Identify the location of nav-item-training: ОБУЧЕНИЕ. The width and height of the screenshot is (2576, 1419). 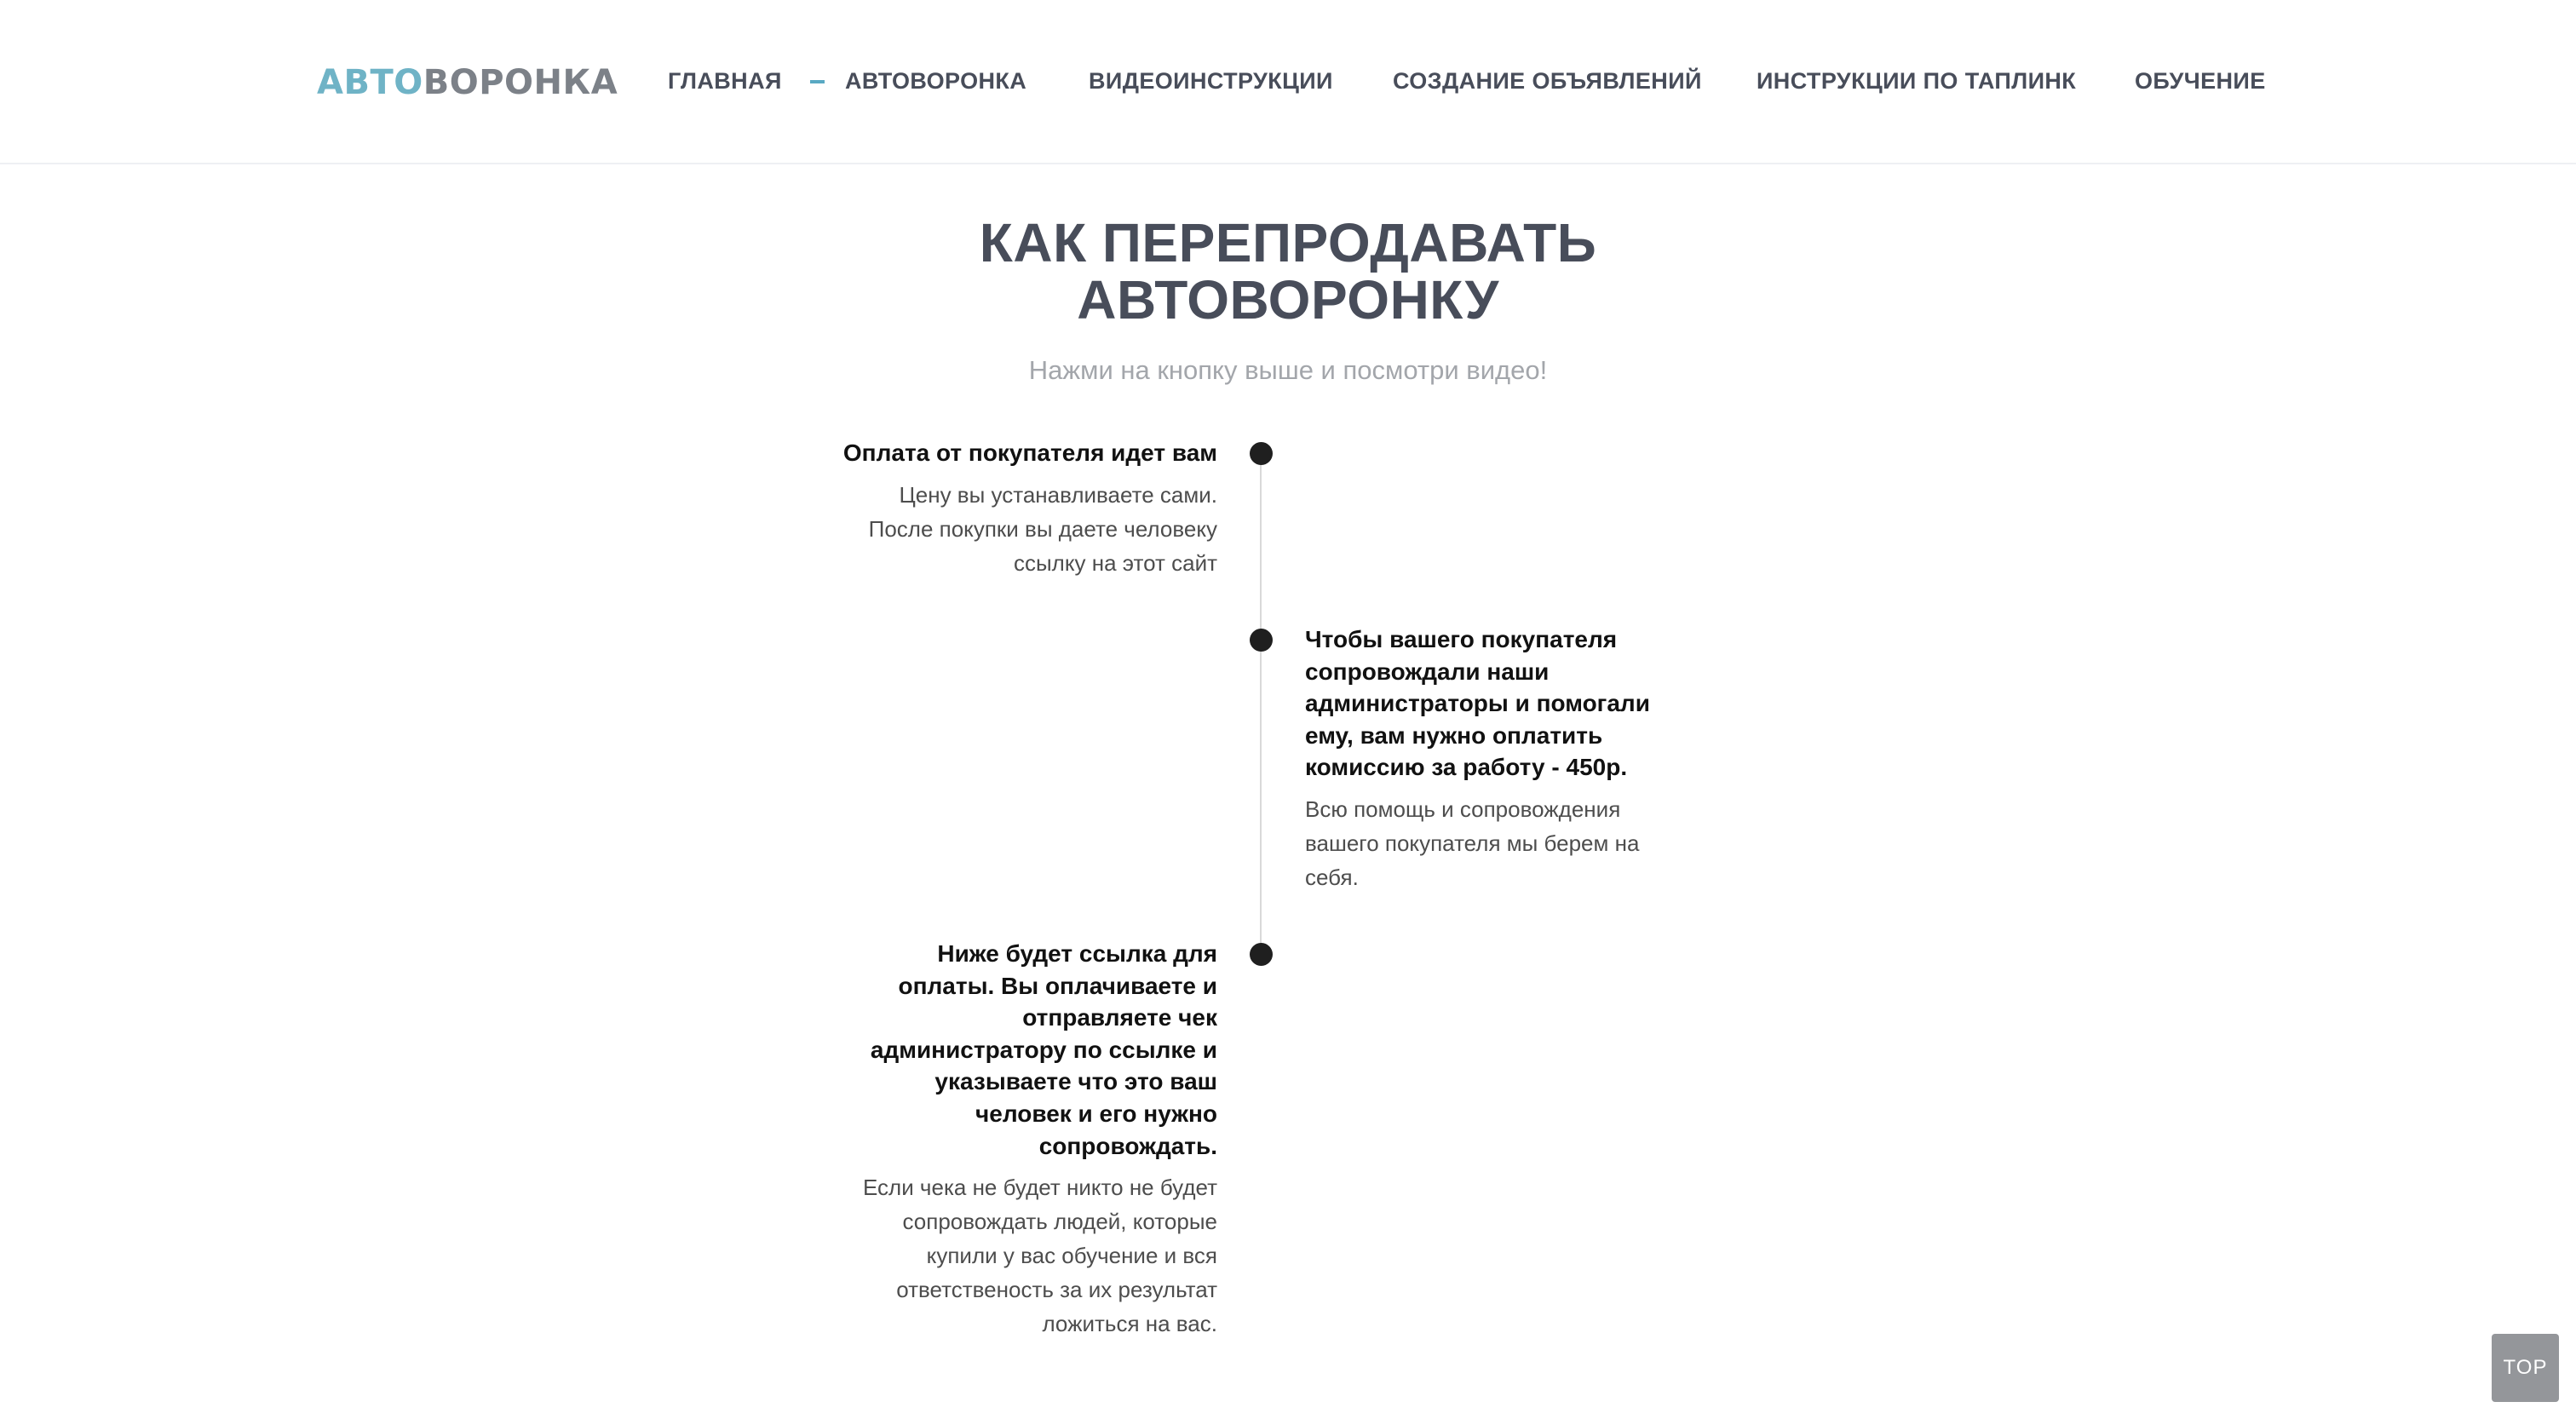
(2201, 82).